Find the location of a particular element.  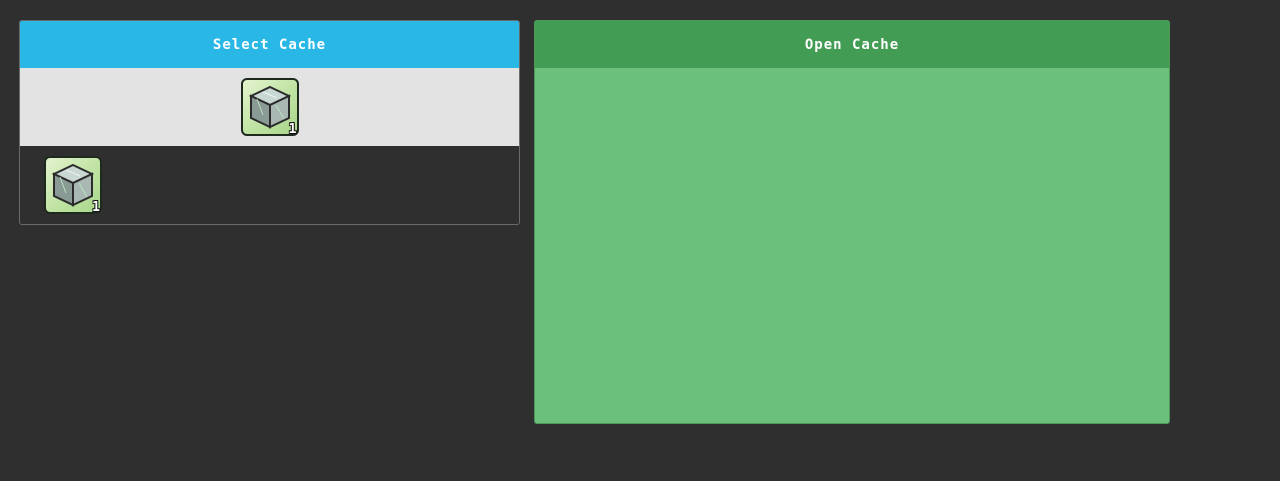

select-cache-title: Select Cache is located at coordinates (269, 44).